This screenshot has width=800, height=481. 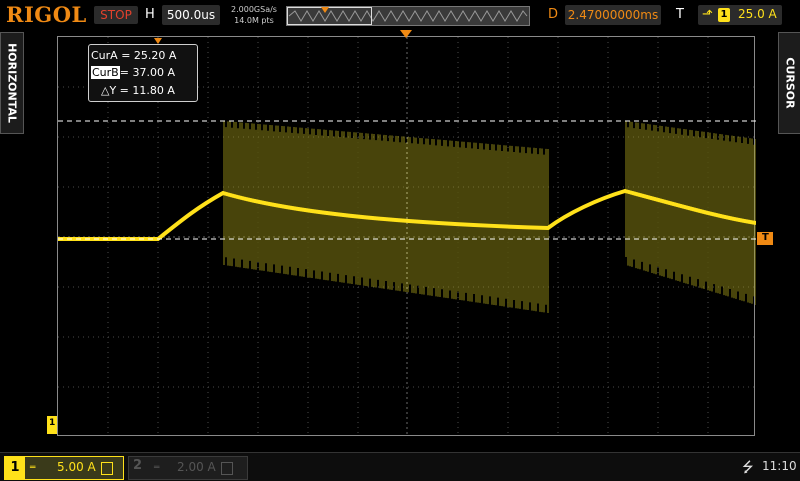 What do you see at coordinates (76, 467) in the screenshot?
I see `ch1-scale: 5.00 A` at bounding box center [76, 467].